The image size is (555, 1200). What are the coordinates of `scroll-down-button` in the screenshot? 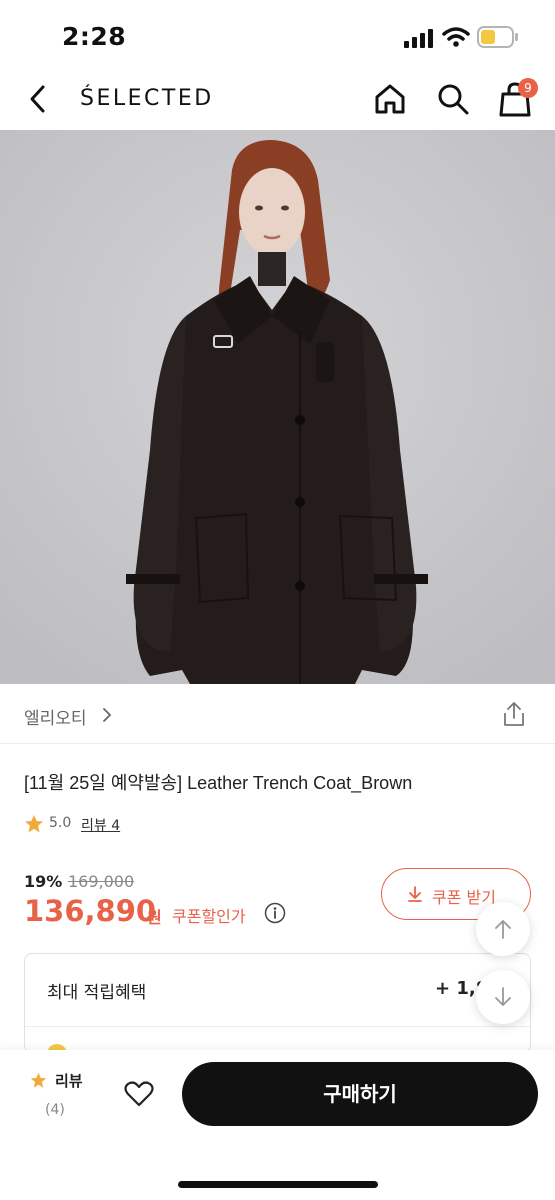 It's located at (503, 997).